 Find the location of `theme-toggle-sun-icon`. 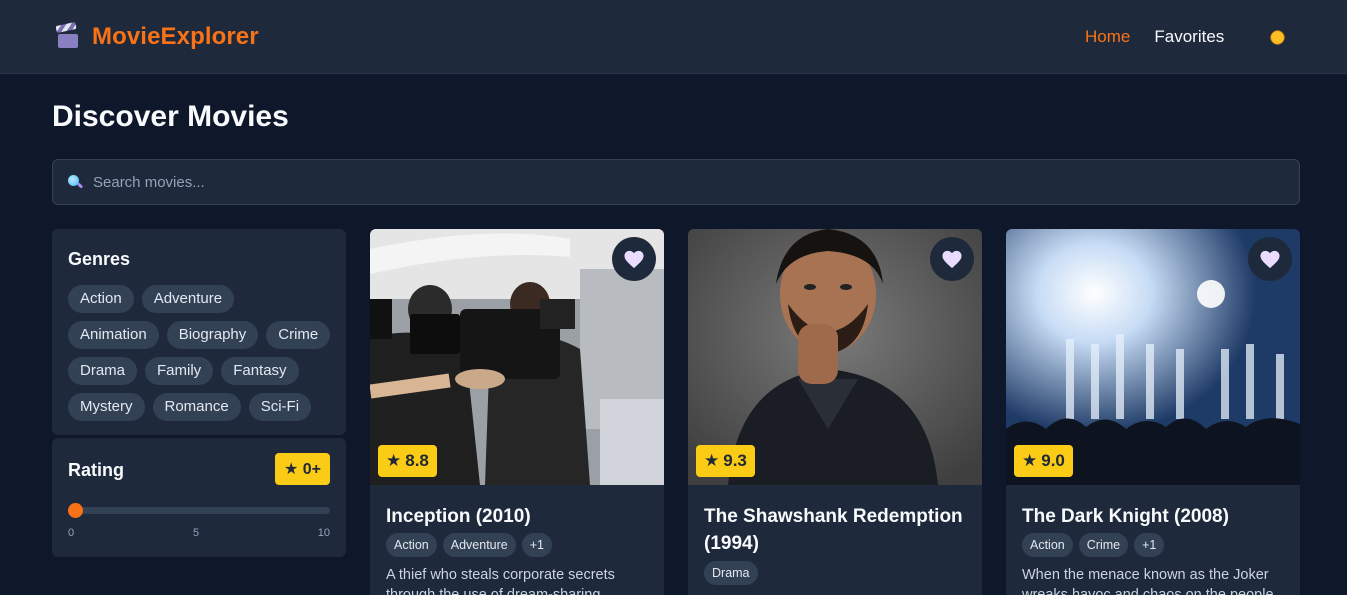

theme-toggle-sun-icon is located at coordinates (1277, 37).